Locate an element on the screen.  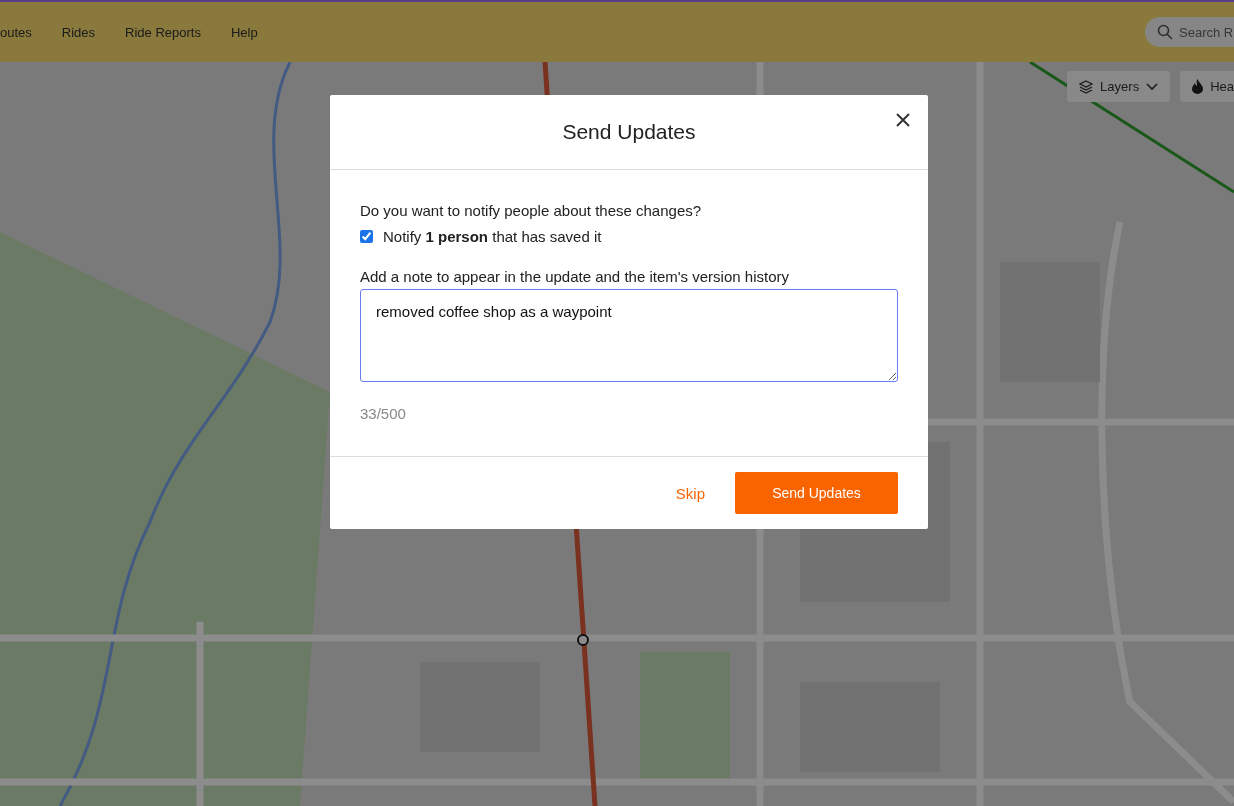
close-icon is located at coordinates (903, 120).